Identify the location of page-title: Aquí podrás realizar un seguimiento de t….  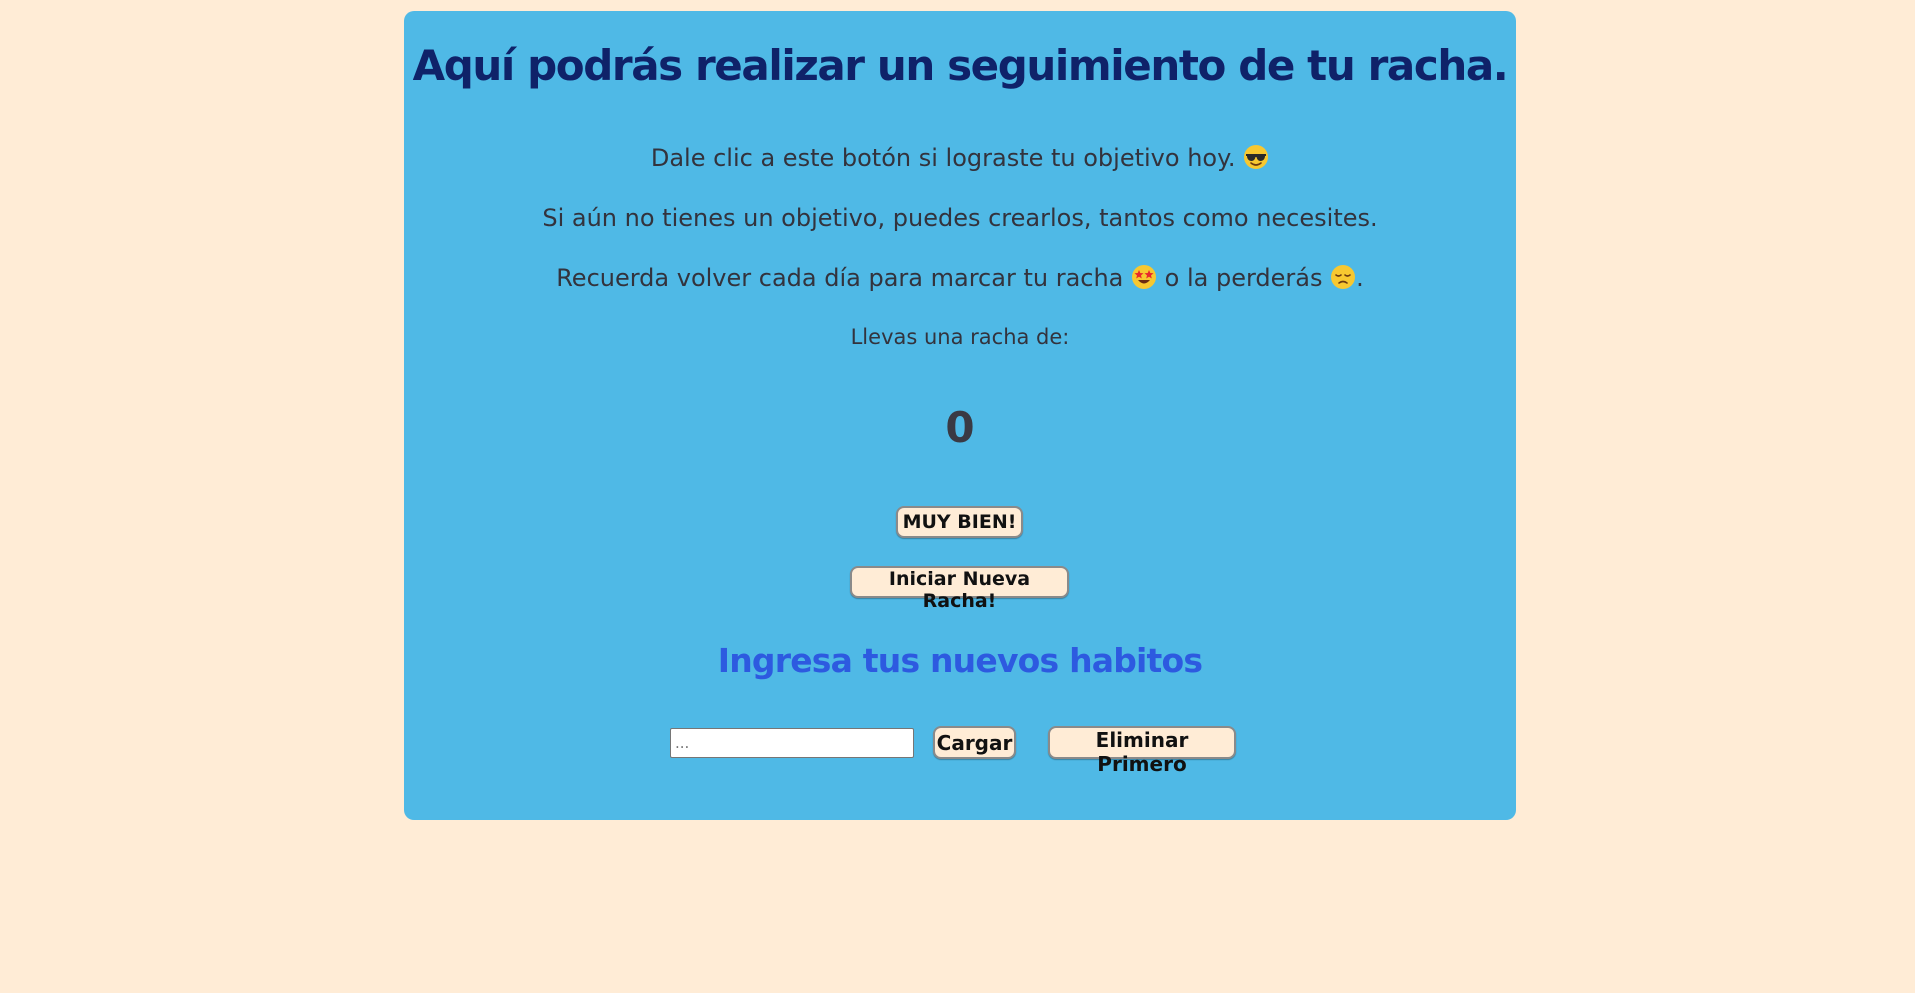
(960, 65).